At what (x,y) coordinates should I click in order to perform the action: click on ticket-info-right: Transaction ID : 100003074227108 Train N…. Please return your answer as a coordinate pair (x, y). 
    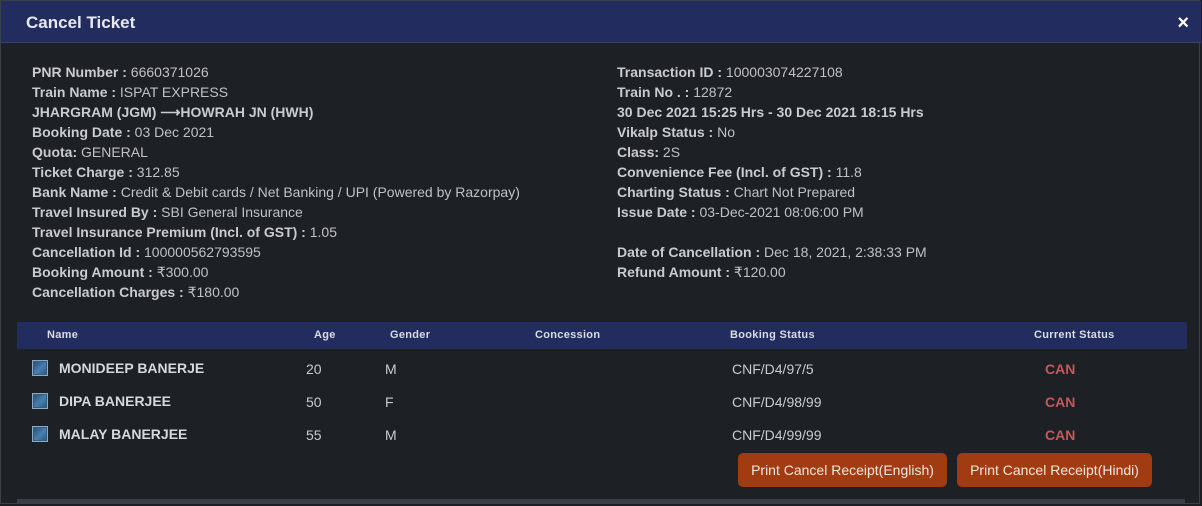
    Looking at the image, I should click on (772, 172).